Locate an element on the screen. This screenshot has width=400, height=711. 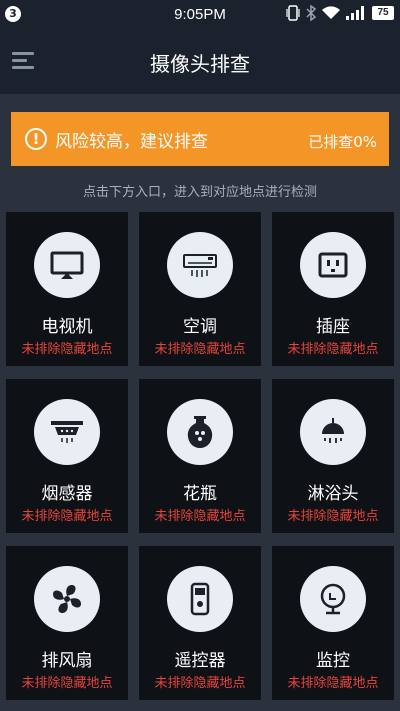
location-label: 淋浴头 is located at coordinates (333, 494).